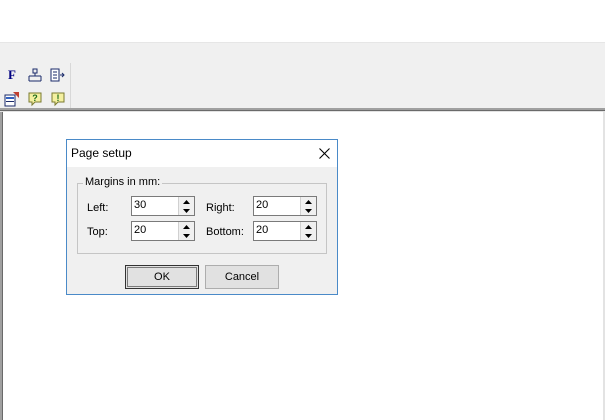 The image size is (605, 420). Describe the element at coordinates (225, 232) in the screenshot. I see `bottom-label: Bottom:` at that location.